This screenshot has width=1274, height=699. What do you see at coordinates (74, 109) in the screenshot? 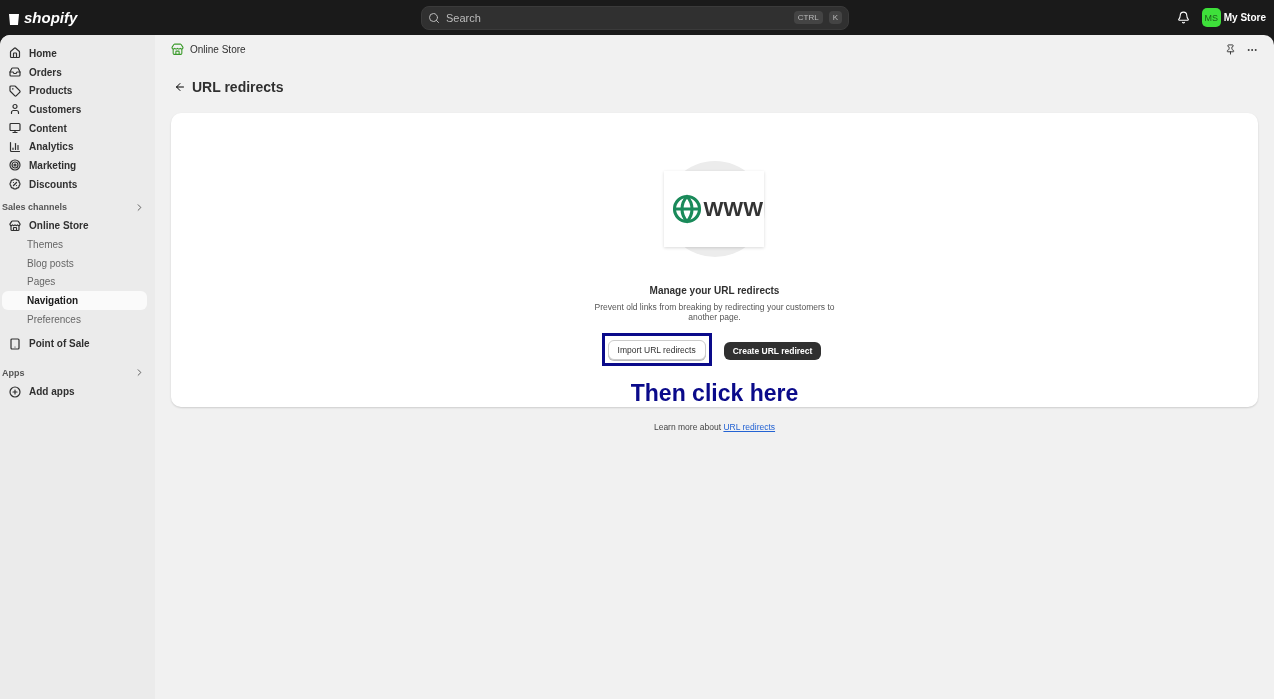
I see `sidebar-item: Customers` at bounding box center [74, 109].